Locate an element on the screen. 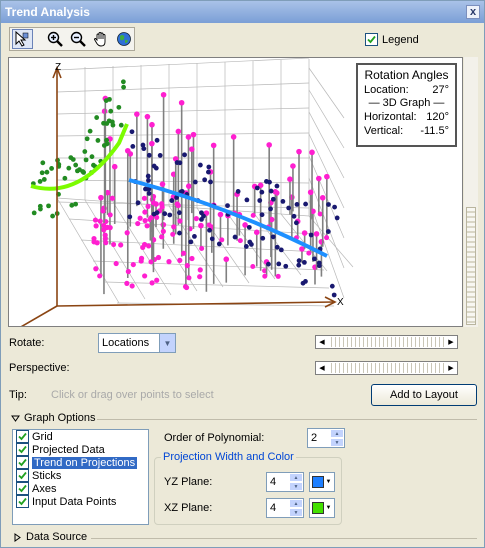  option-label: Axes is located at coordinates (44, 488).